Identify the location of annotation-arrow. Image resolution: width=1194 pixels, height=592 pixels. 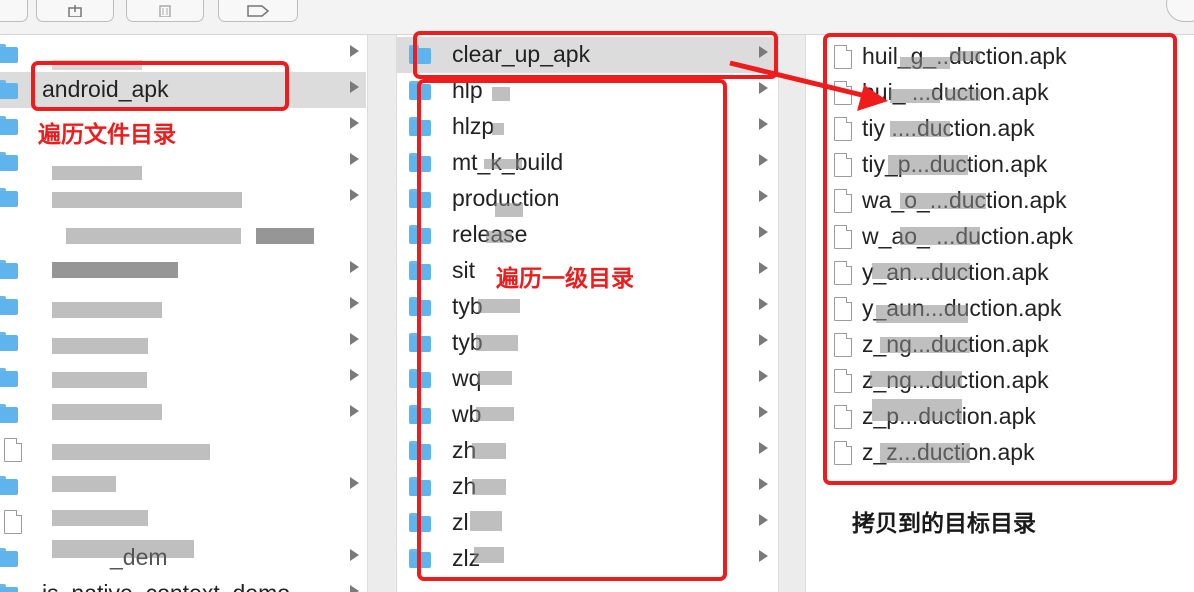
(808, 85).